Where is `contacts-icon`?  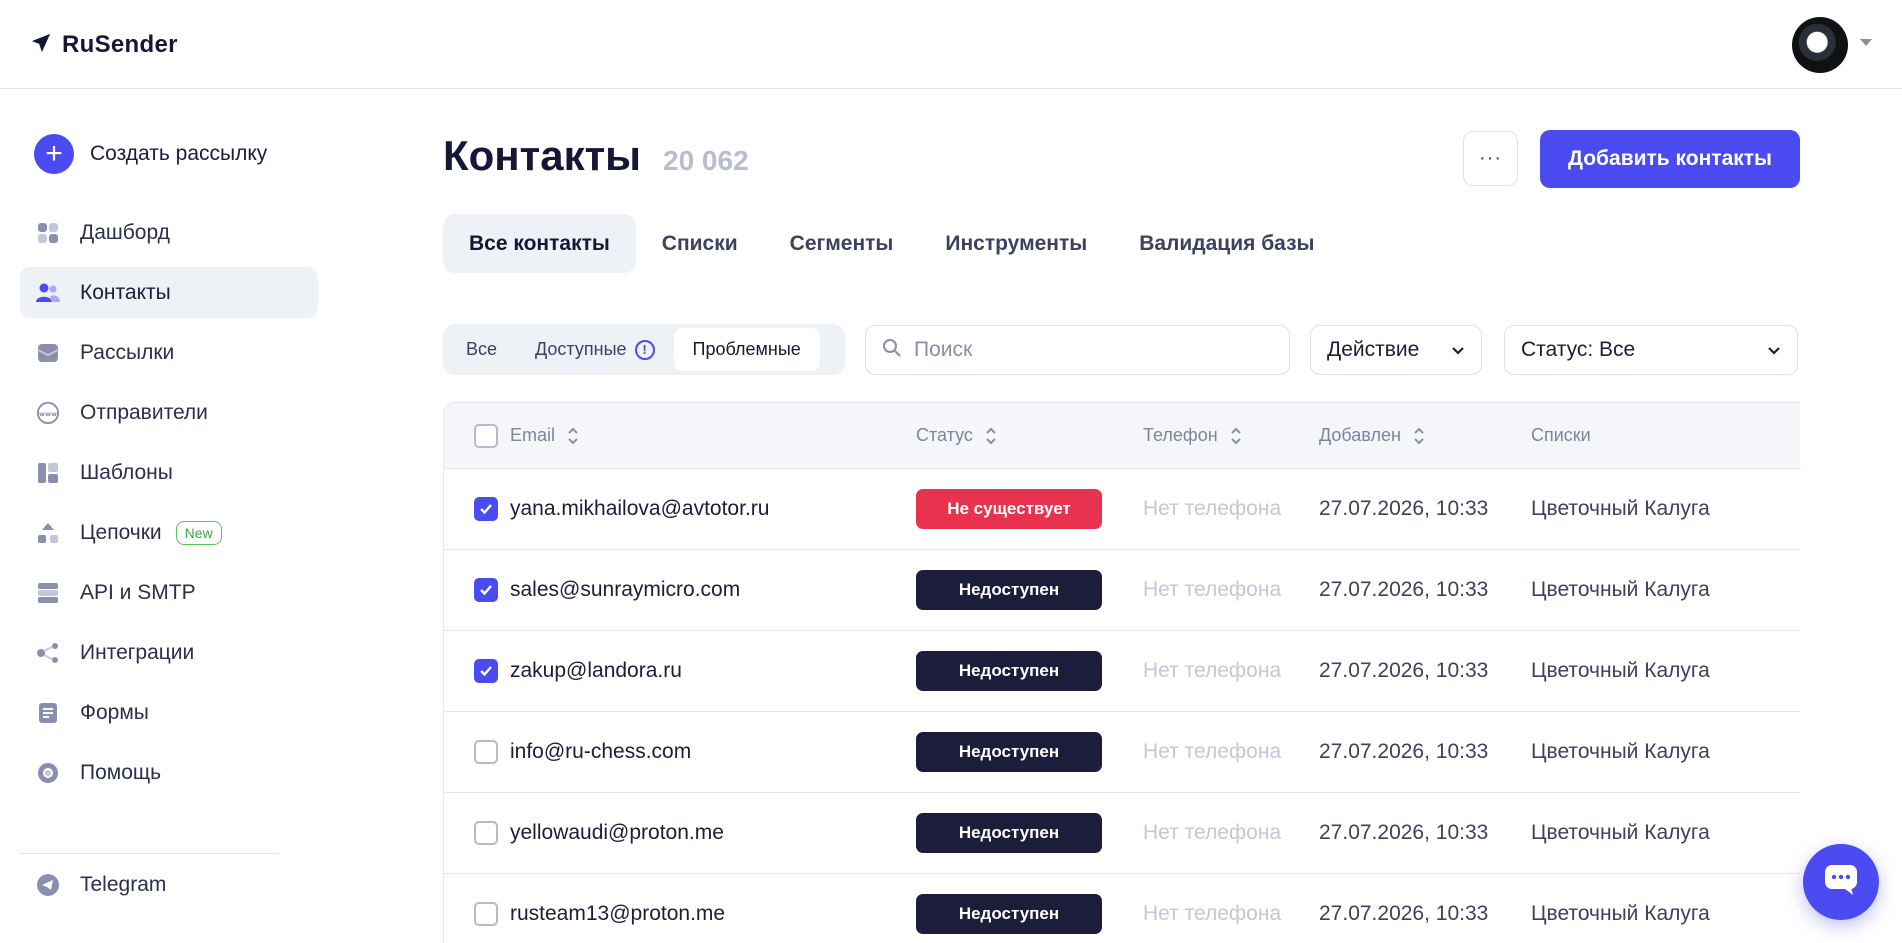
contacts-icon is located at coordinates (48, 293).